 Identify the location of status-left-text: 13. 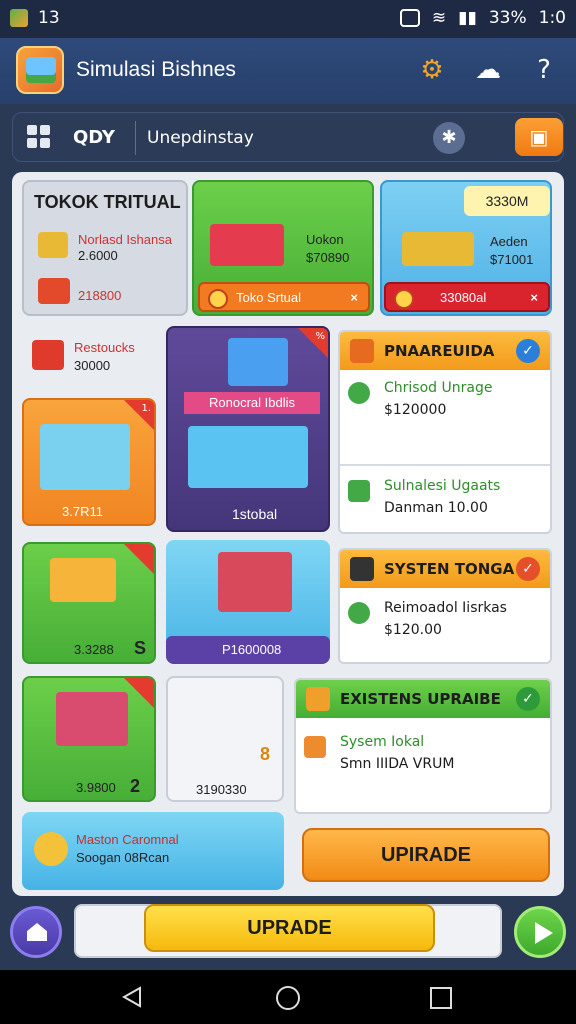
(49, 18).